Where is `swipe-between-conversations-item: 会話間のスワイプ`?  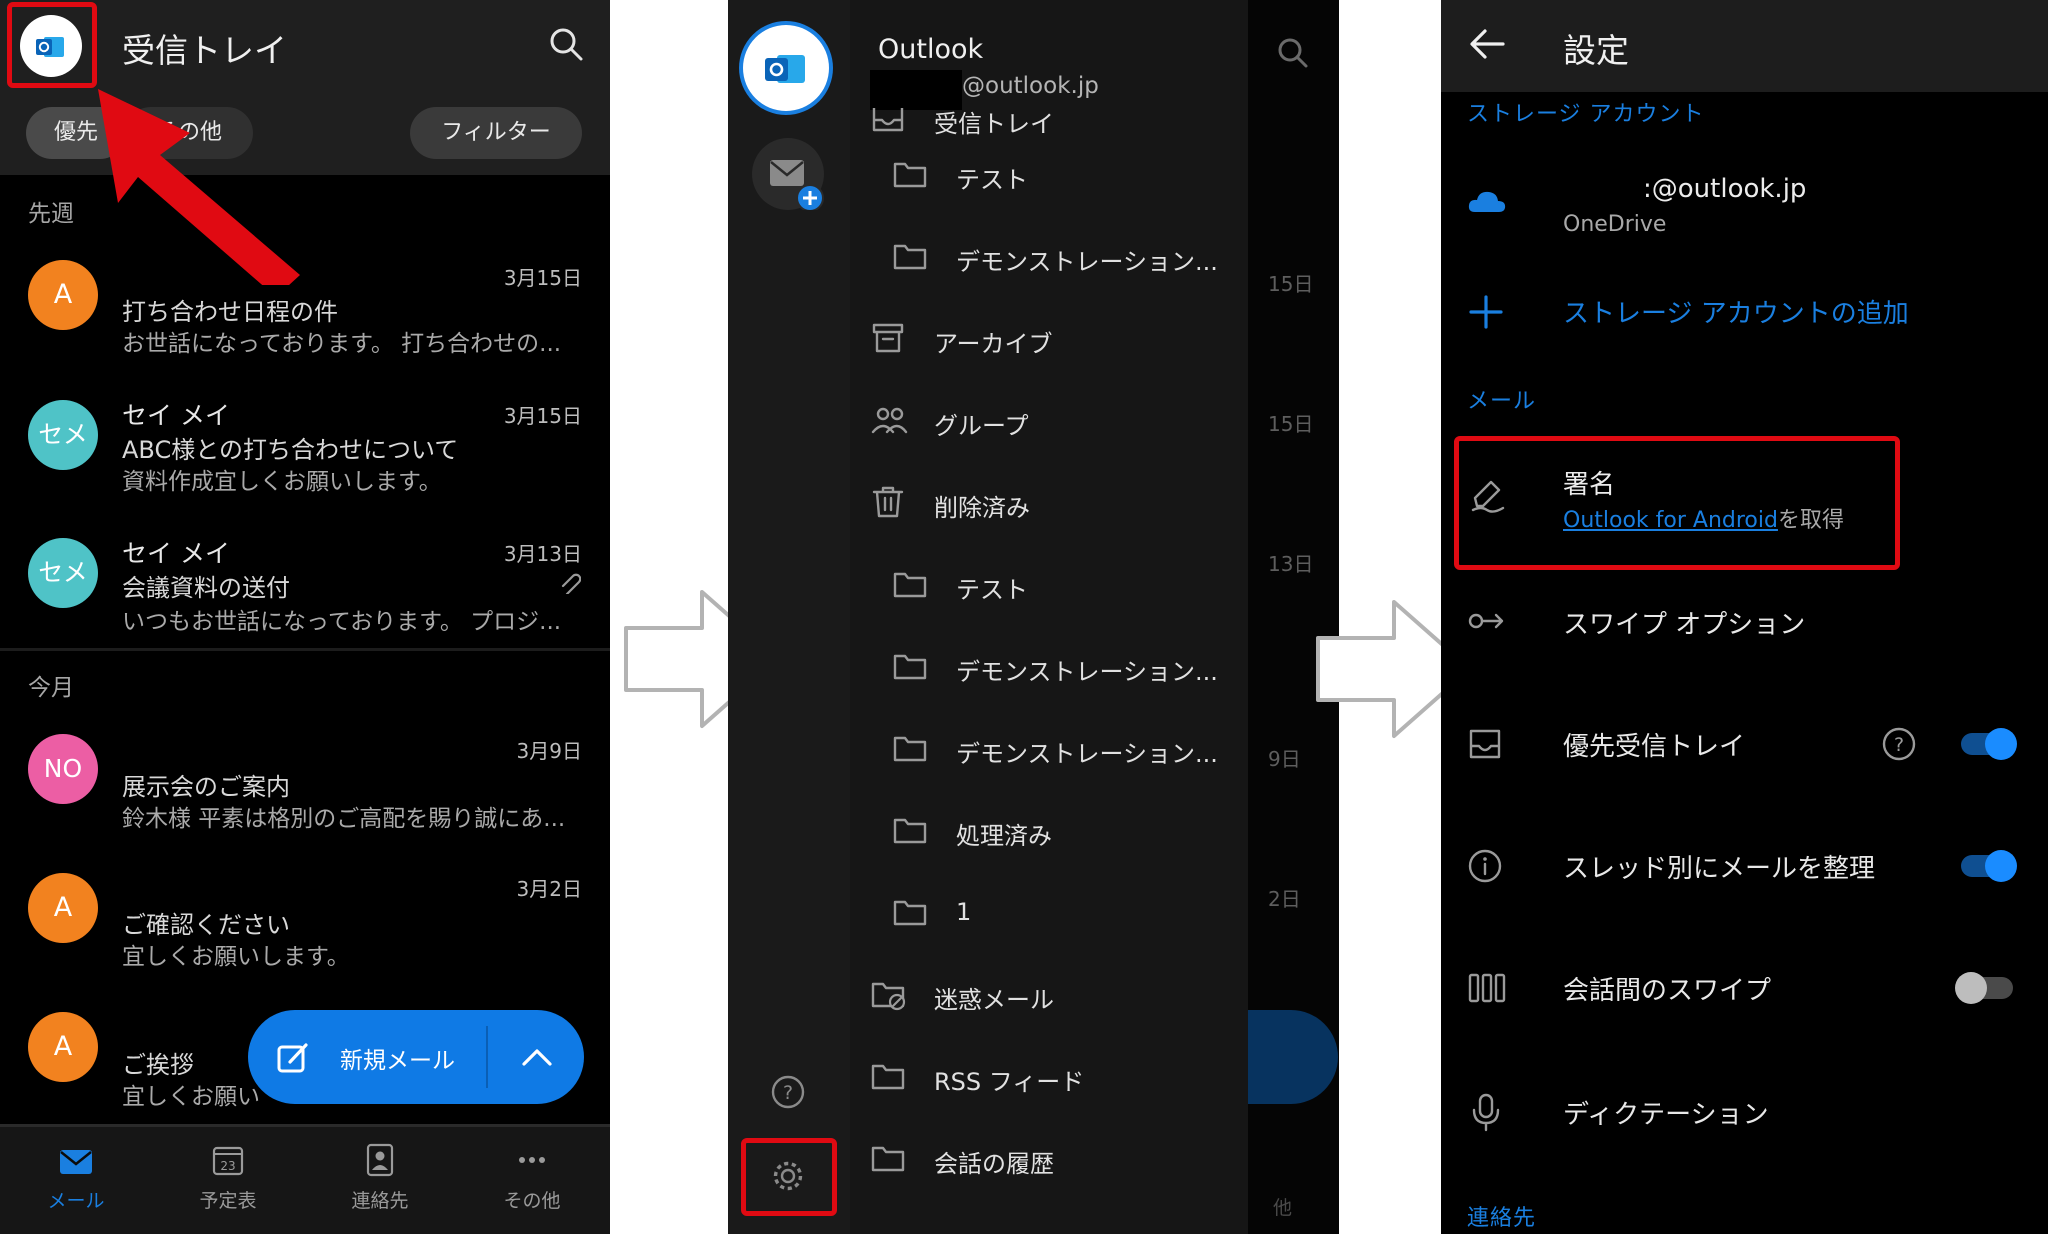 swipe-between-conversations-item: 会話間のスワイプ is located at coordinates (1744, 988).